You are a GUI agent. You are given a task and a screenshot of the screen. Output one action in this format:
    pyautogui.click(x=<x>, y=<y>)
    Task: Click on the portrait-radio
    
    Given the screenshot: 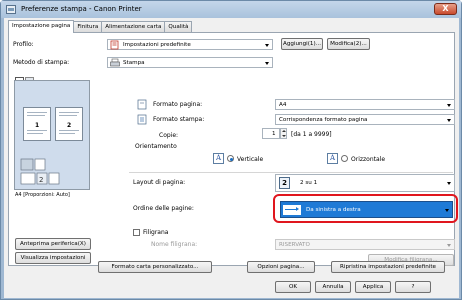 What is the action you would take?
    pyautogui.click(x=230, y=158)
    